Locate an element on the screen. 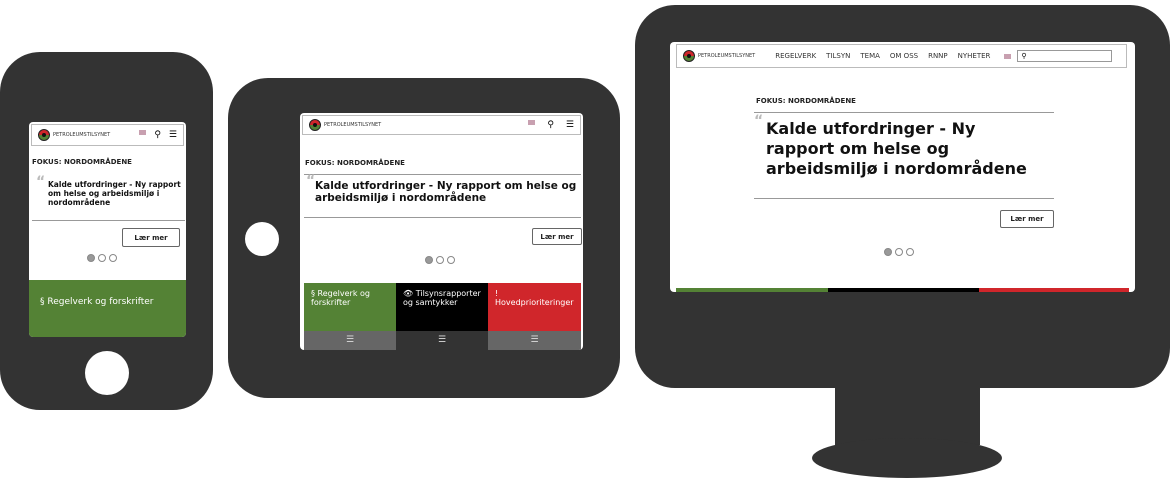  monitor-stand-neck is located at coordinates (907, 415).